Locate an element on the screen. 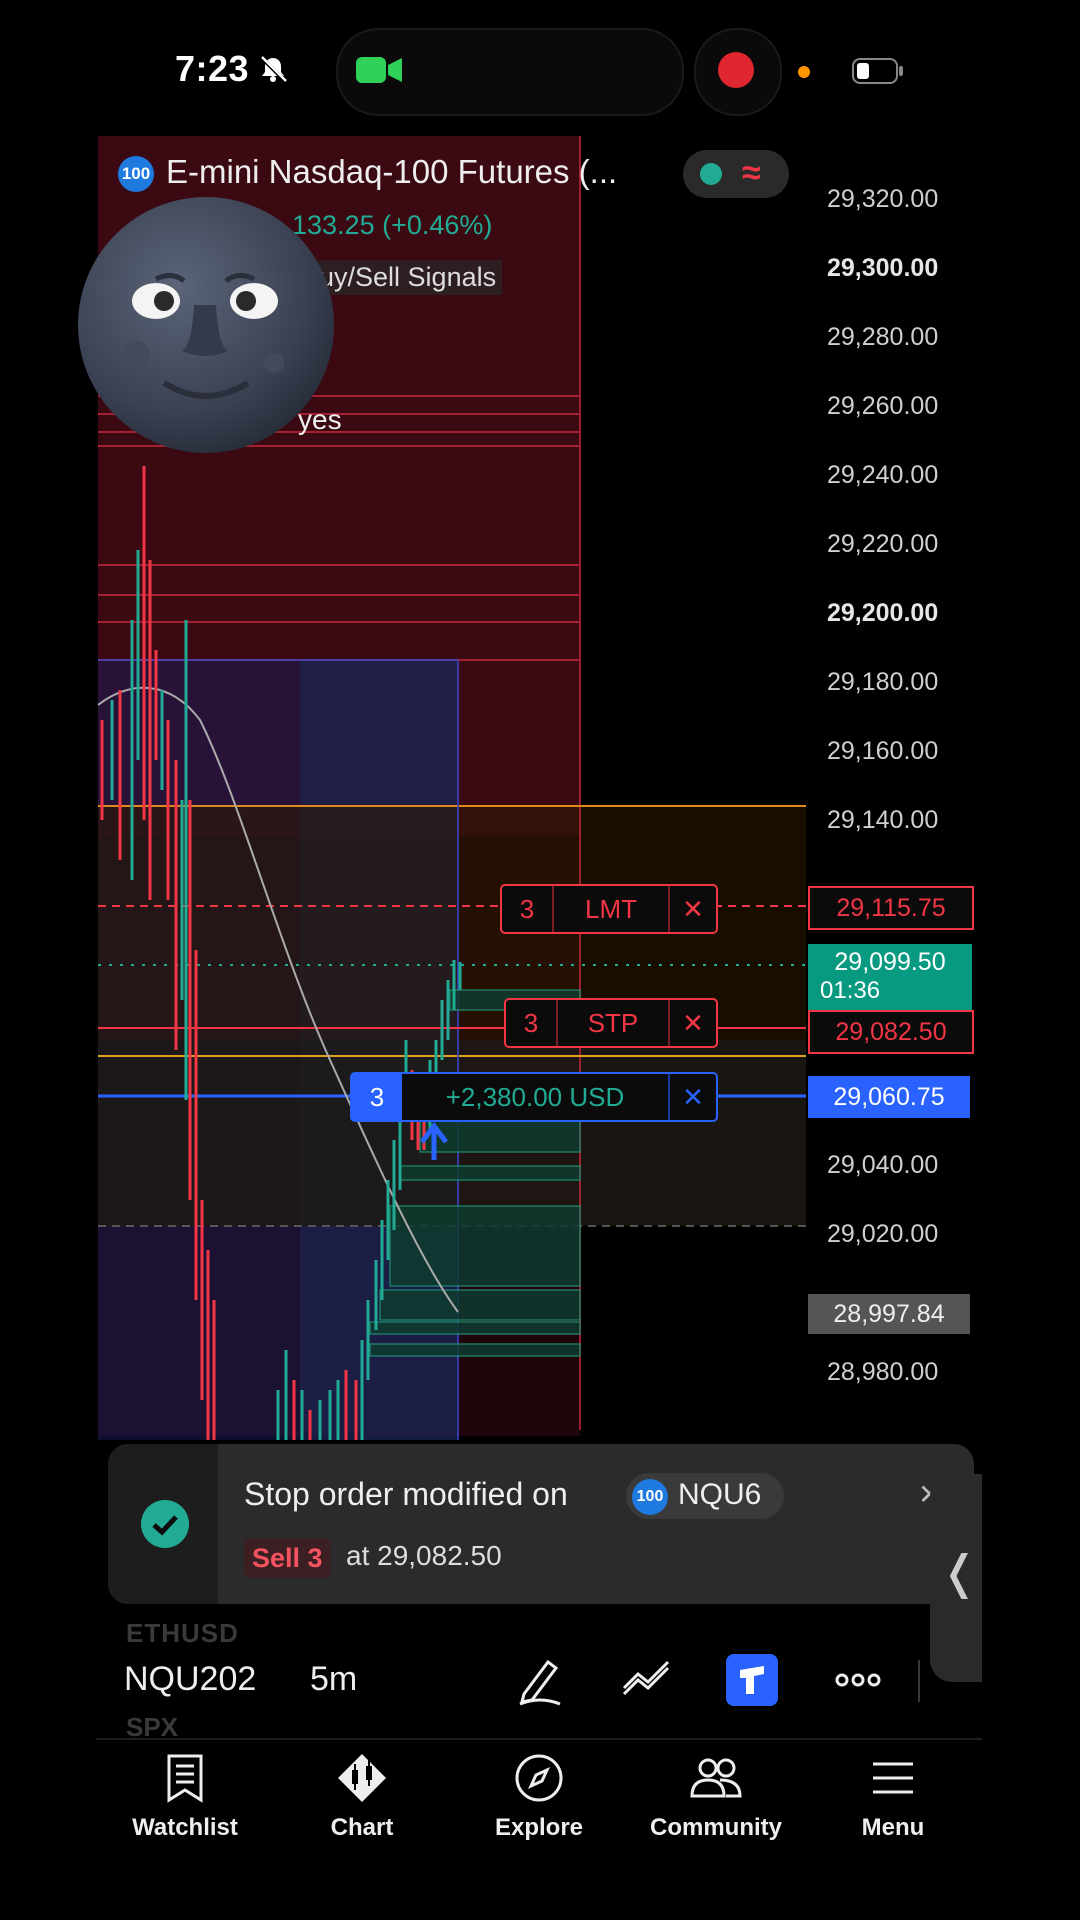 Image resolution: width=1080 pixels, height=1920 pixels. record-icon is located at coordinates (736, 70).